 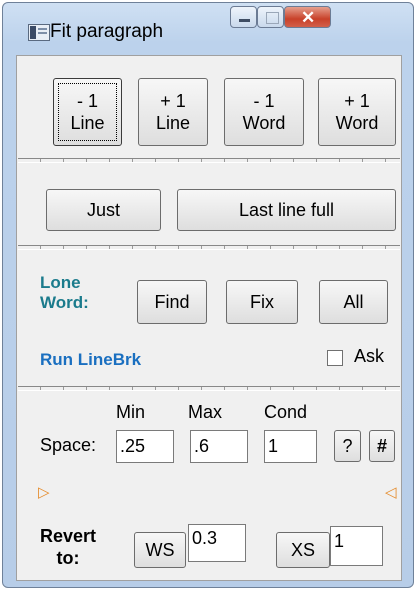 What do you see at coordinates (262, 302) in the screenshot?
I see `fix-button: Fix` at bounding box center [262, 302].